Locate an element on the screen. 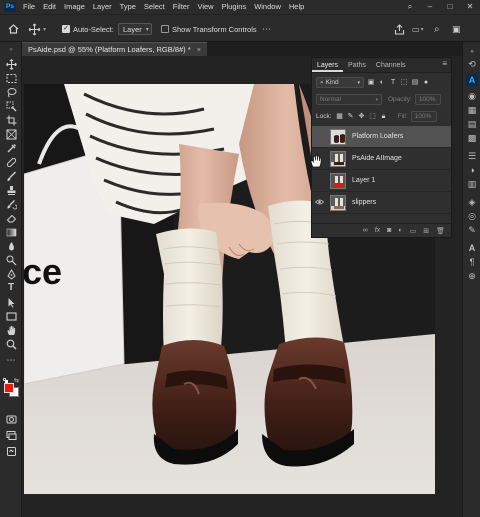  layer-row-layer-1: Layer 1 is located at coordinates (381, 181).